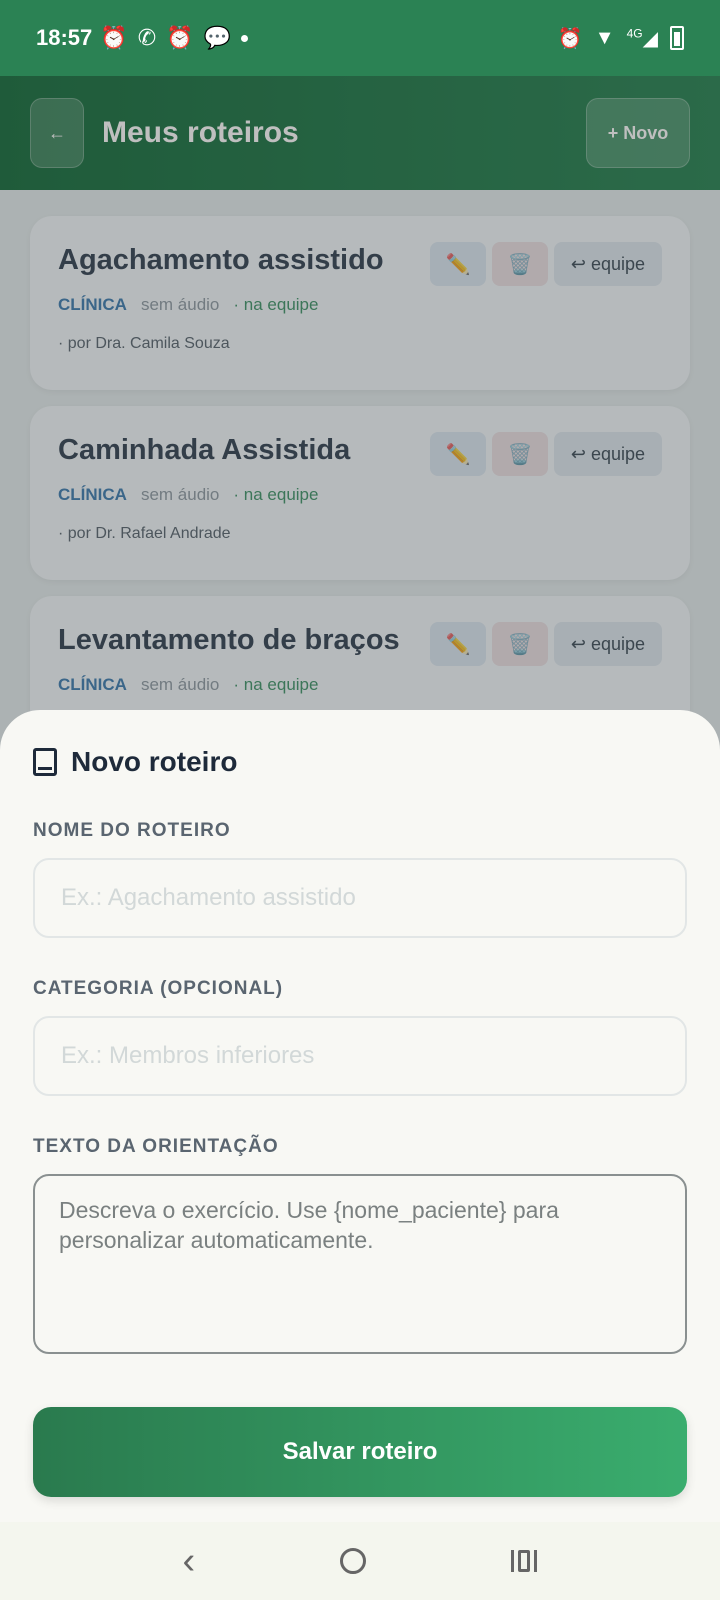  Describe the element at coordinates (147, 37) in the screenshot. I see `whatsapp-icon: ✆` at that location.